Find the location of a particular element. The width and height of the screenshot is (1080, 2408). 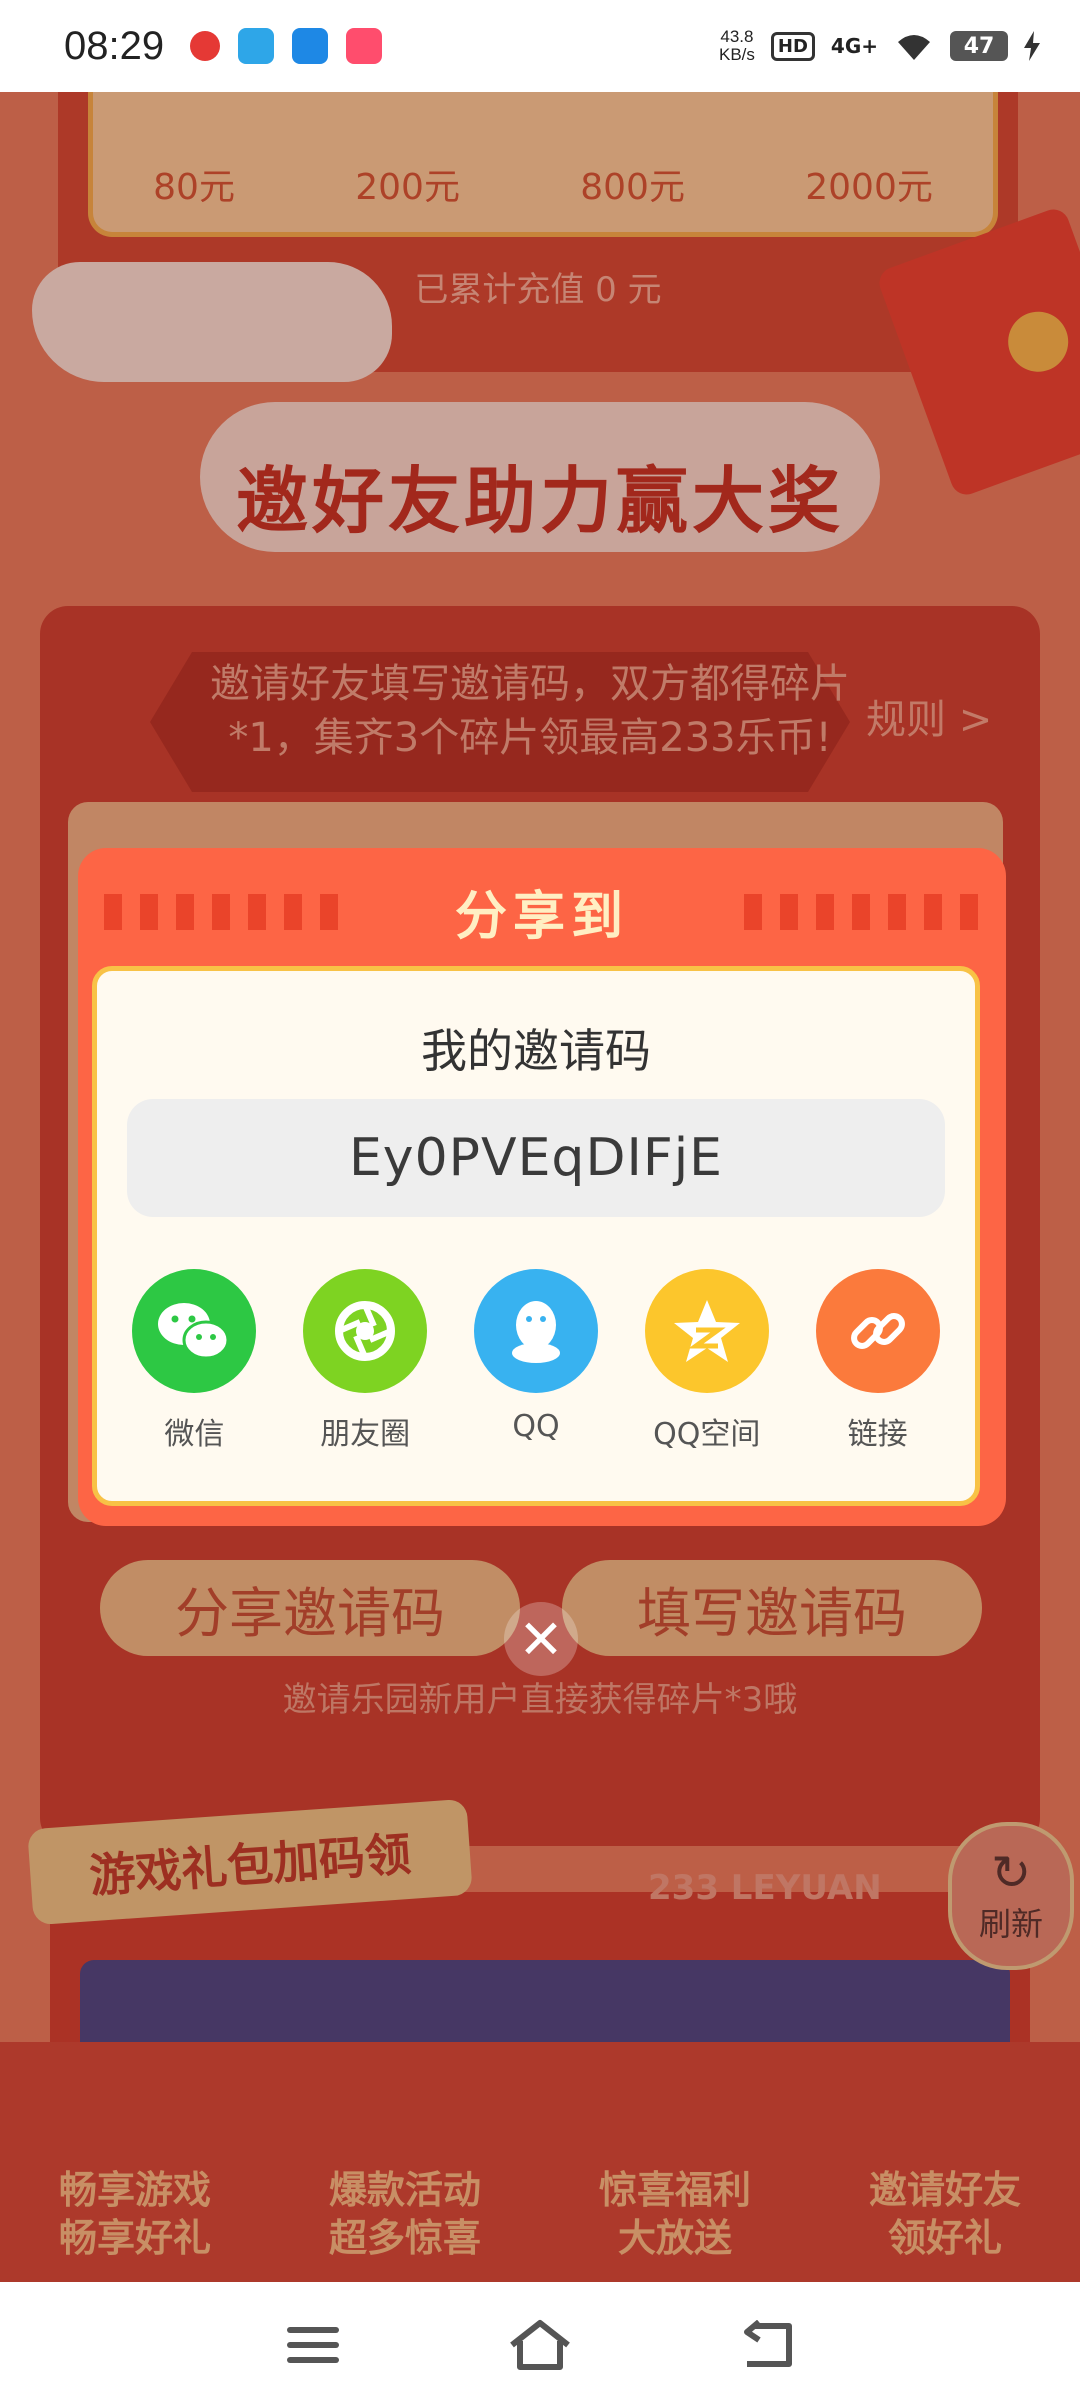

share-label: 朋友圈 is located at coordinates (365, 1434).